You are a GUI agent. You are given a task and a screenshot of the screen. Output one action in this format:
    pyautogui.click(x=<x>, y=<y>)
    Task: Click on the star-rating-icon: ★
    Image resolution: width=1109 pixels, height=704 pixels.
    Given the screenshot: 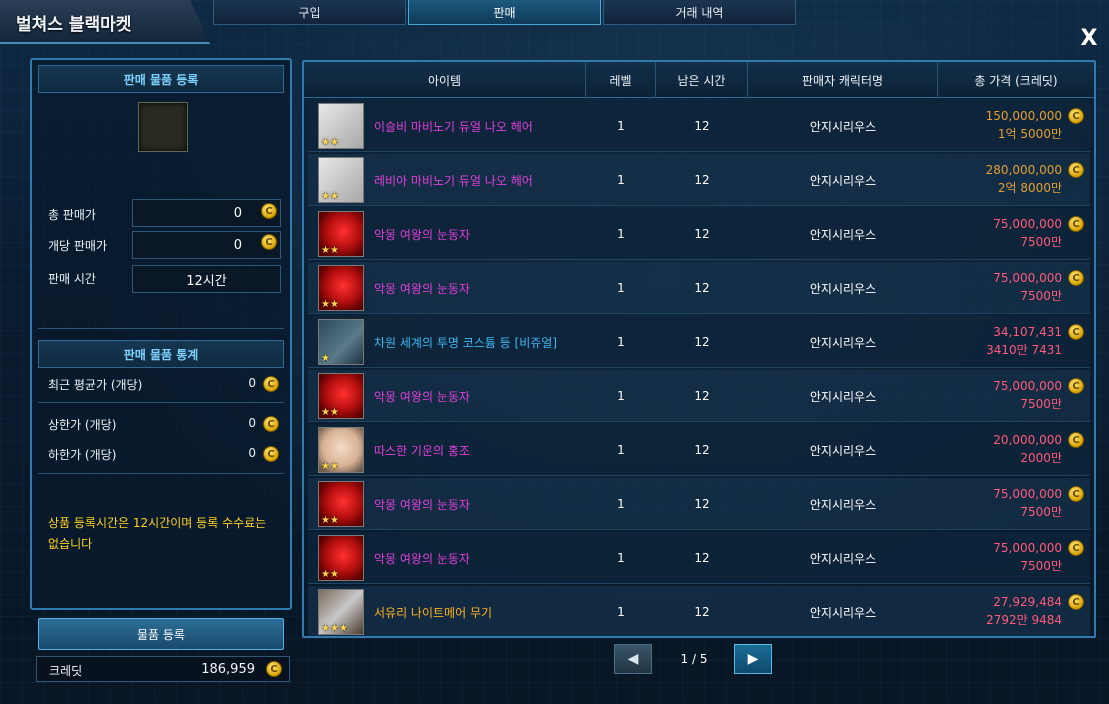 What is the action you would take?
    pyautogui.click(x=325, y=358)
    